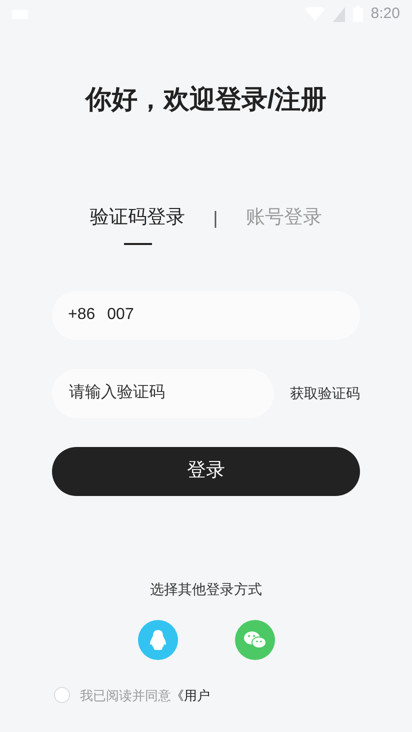  What do you see at coordinates (163, 393) in the screenshot?
I see `code-input-field: 请输入验证码` at bounding box center [163, 393].